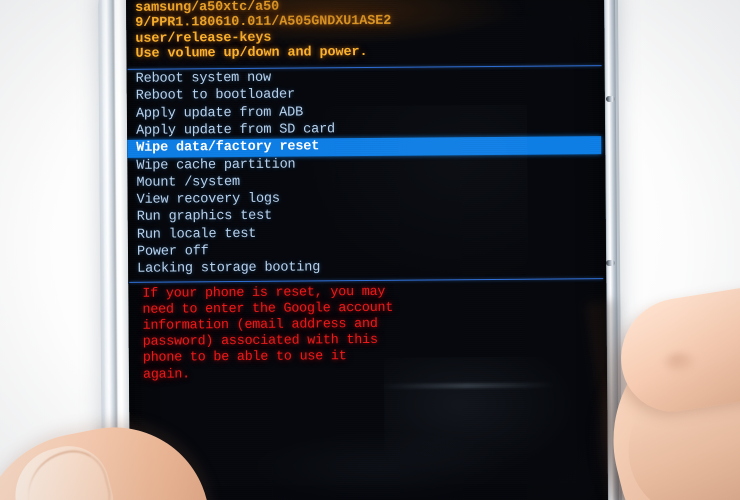 This screenshot has width=740, height=500. What do you see at coordinates (367, 267) in the screenshot?
I see `menu-item-lacking-storage-booting: Lacking storage booting` at bounding box center [367, 267].